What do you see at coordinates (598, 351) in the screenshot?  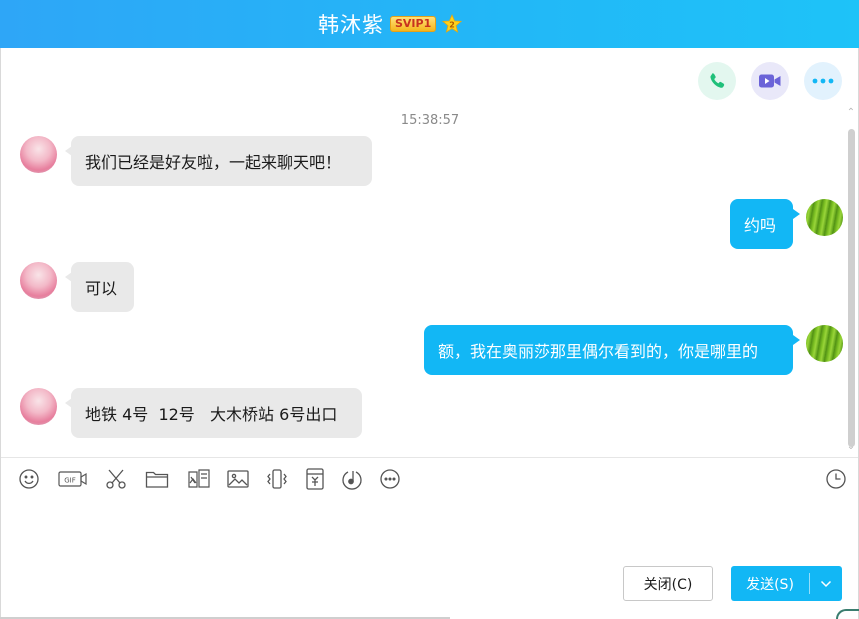 I see `message-text: 额，我在奥丽莎那里偶尔看到的，你是哪里的` at bounding box center [598, 351].